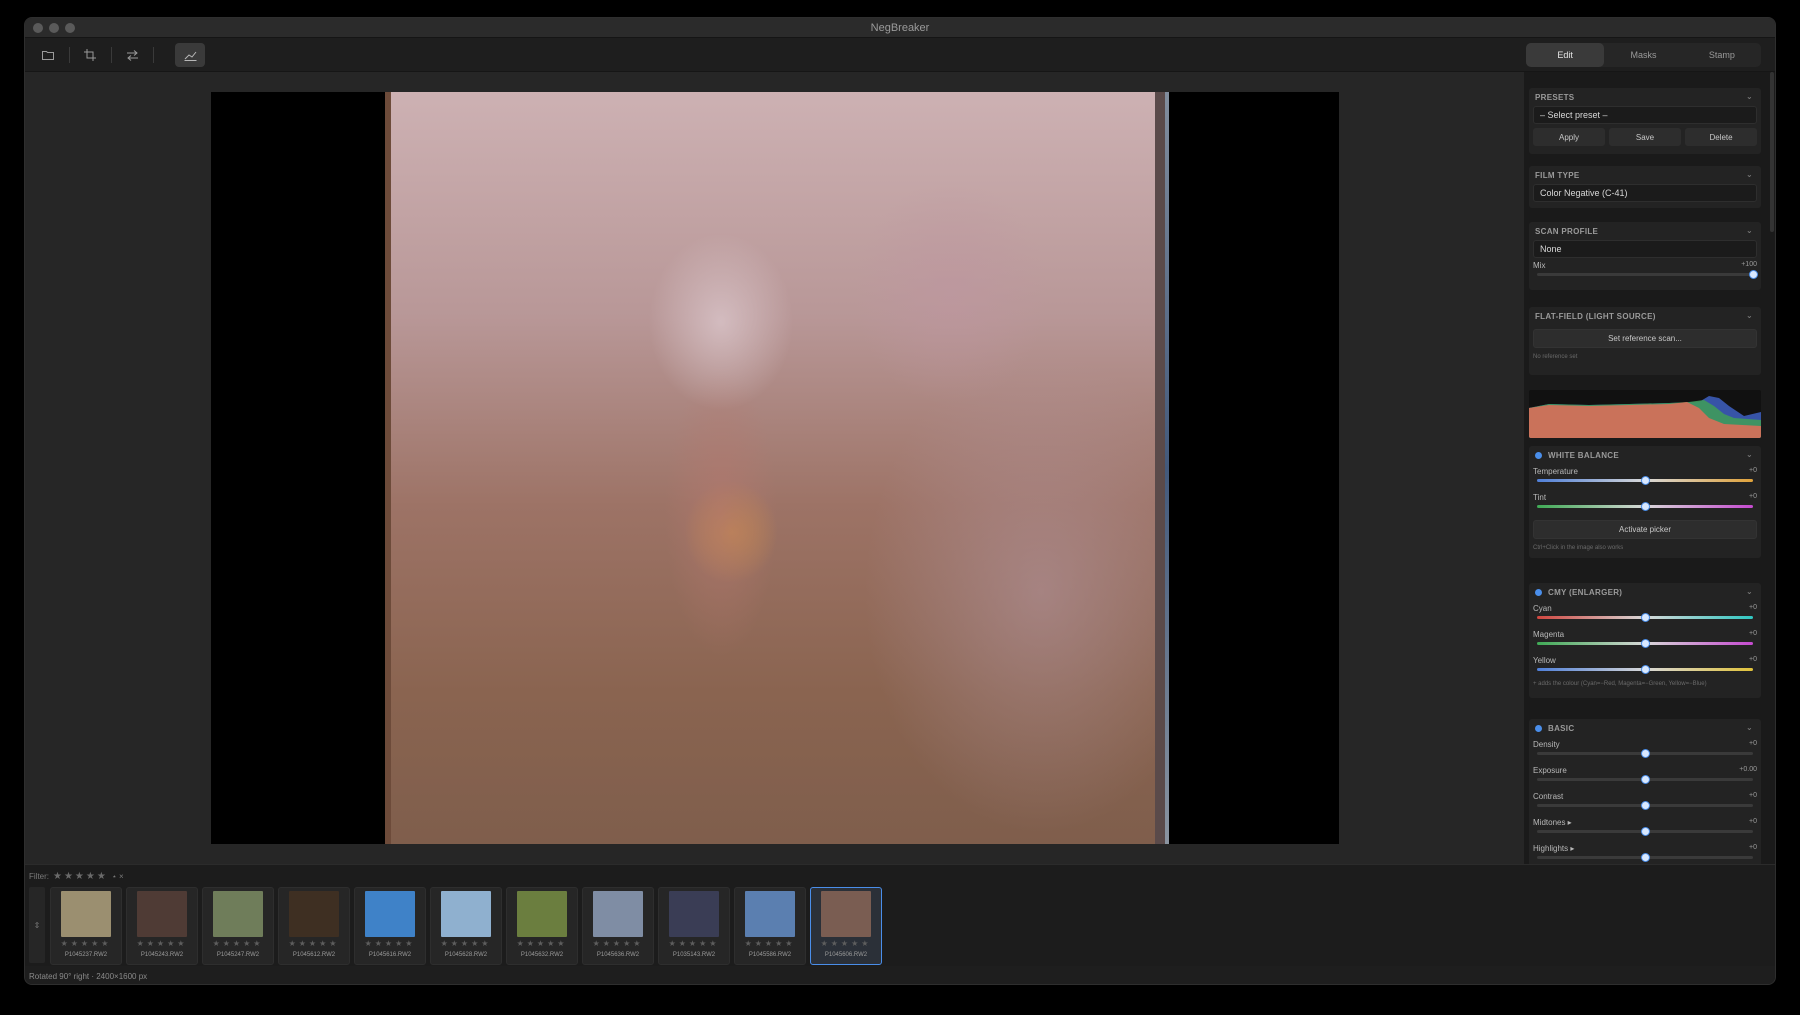  What do you see at coordinates (1645, 852) in the screenshot?
I see `highlights-slider: Highlights ▸ +0` at bounding box center [1645, 852].